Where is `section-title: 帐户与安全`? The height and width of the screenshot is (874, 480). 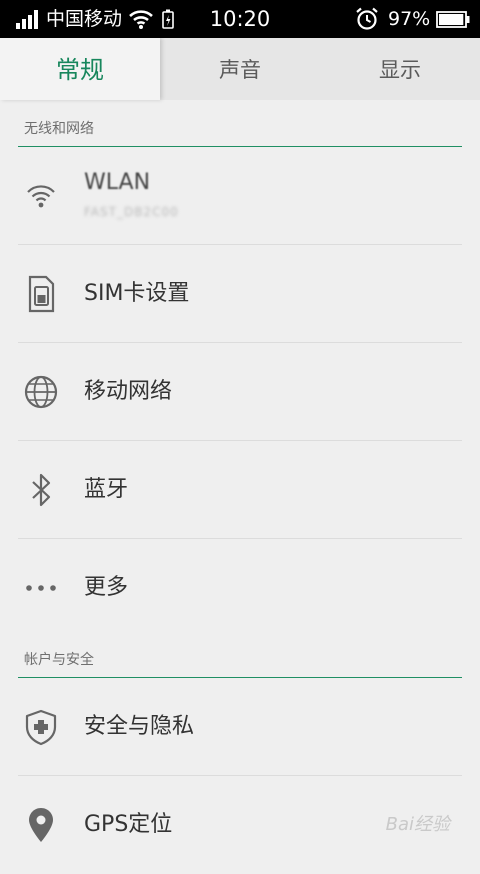
section-title: 帐户与安全 is located at coordinates (59, 660).